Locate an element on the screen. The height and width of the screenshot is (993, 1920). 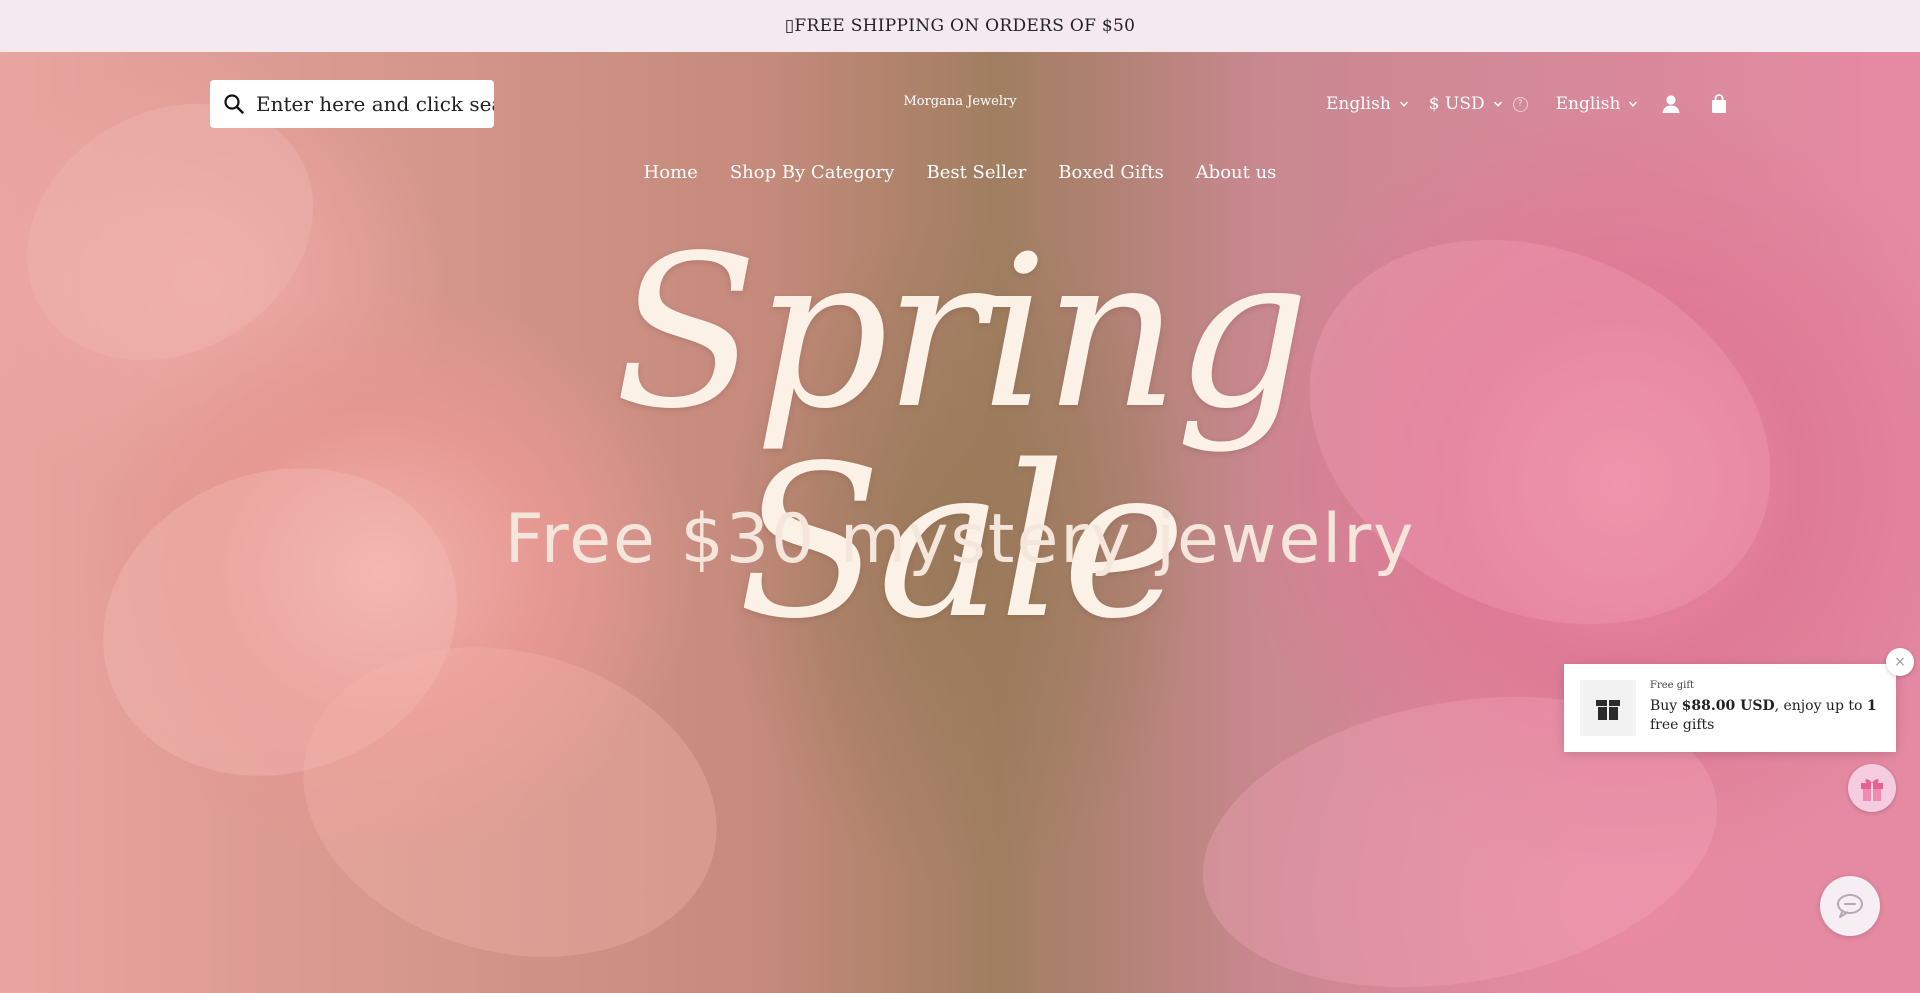
nav-item-home: Home is located at coordinates (671, 172).